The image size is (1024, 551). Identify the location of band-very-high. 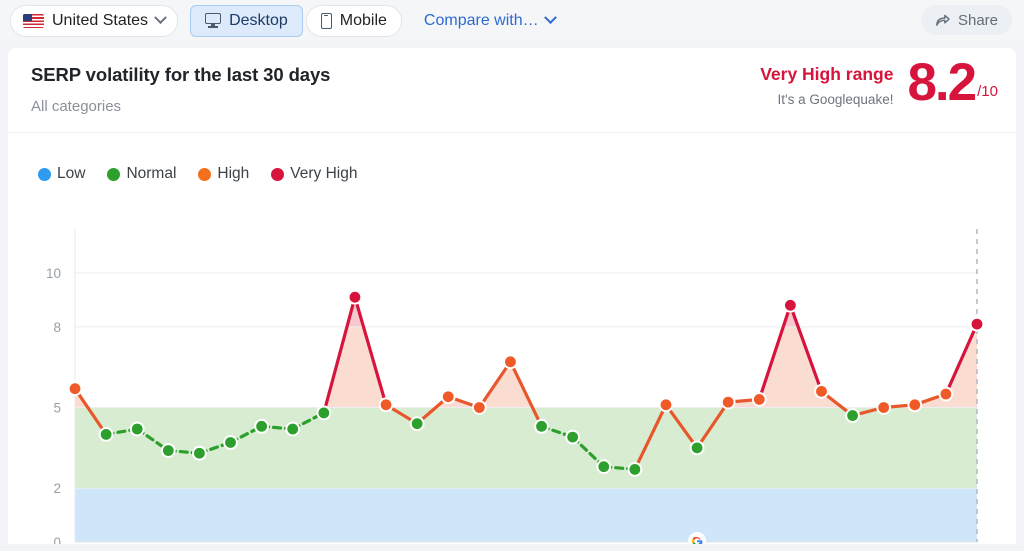
(526, 312).